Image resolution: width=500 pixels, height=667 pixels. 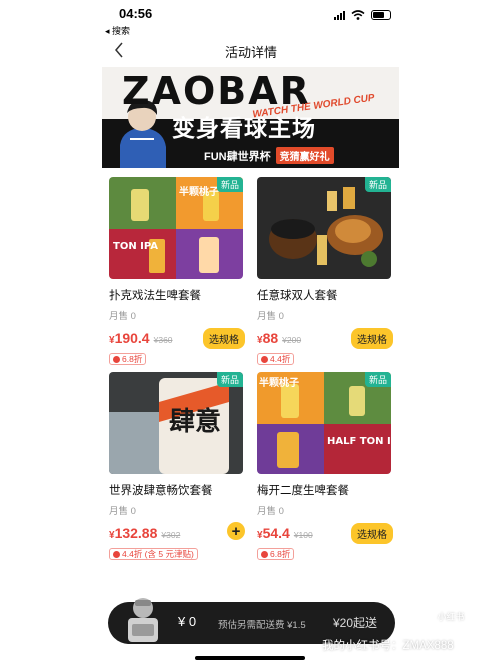 I want to click on product-image: 半颗桃子 HALF TON IPA 新品, so click(x=324, y=423).